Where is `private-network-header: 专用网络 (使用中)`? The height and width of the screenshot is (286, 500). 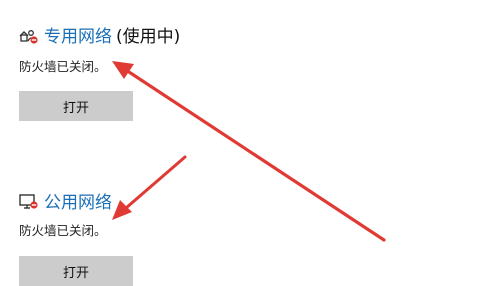 private-network-header: 专用网络 (使用中) is located at coordinates (99, 34).